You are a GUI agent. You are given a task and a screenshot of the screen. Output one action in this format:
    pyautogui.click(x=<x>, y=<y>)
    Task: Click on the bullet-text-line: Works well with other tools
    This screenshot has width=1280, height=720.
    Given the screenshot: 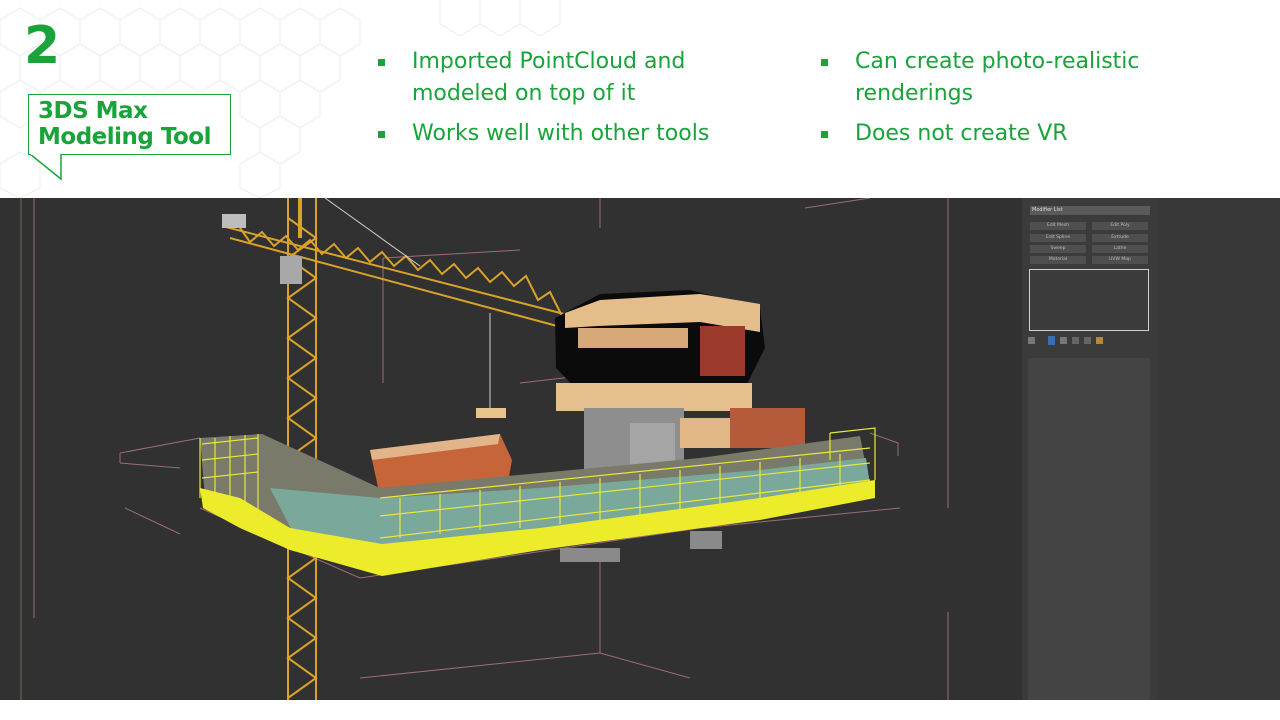 What is the action you would take?
    pyautogui.click(x=561, y=133)
    